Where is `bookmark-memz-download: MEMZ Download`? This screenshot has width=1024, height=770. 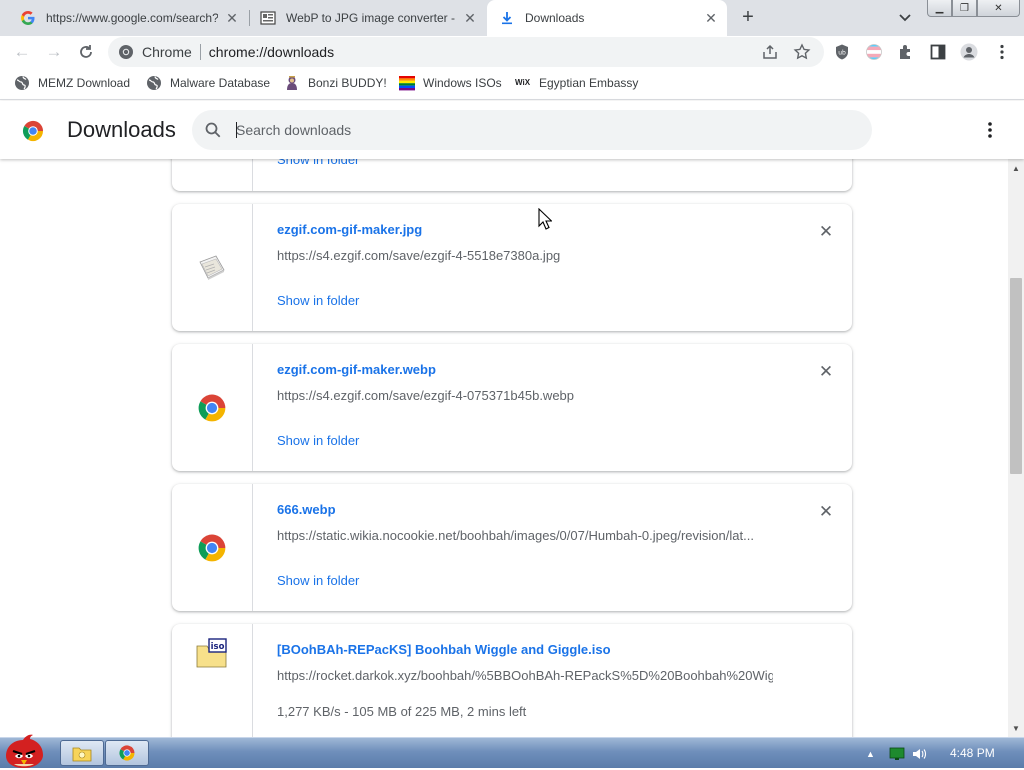
bookmark-memz-download: MEMZ Download is located at coordinates (72, 83).